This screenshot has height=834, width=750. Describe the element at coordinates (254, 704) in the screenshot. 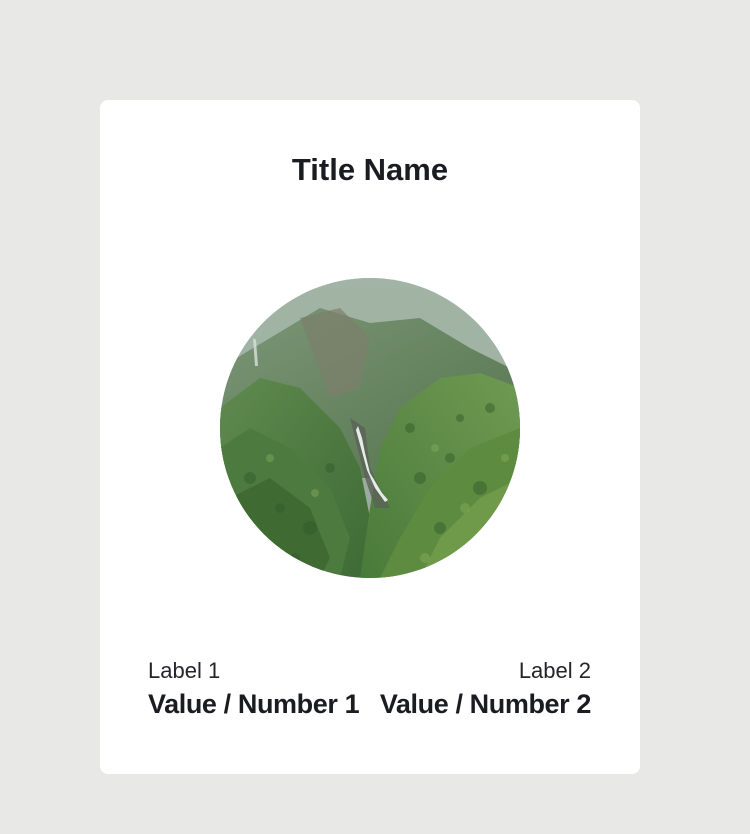

I see `stat-1-value: Value / Number 1` at that location.